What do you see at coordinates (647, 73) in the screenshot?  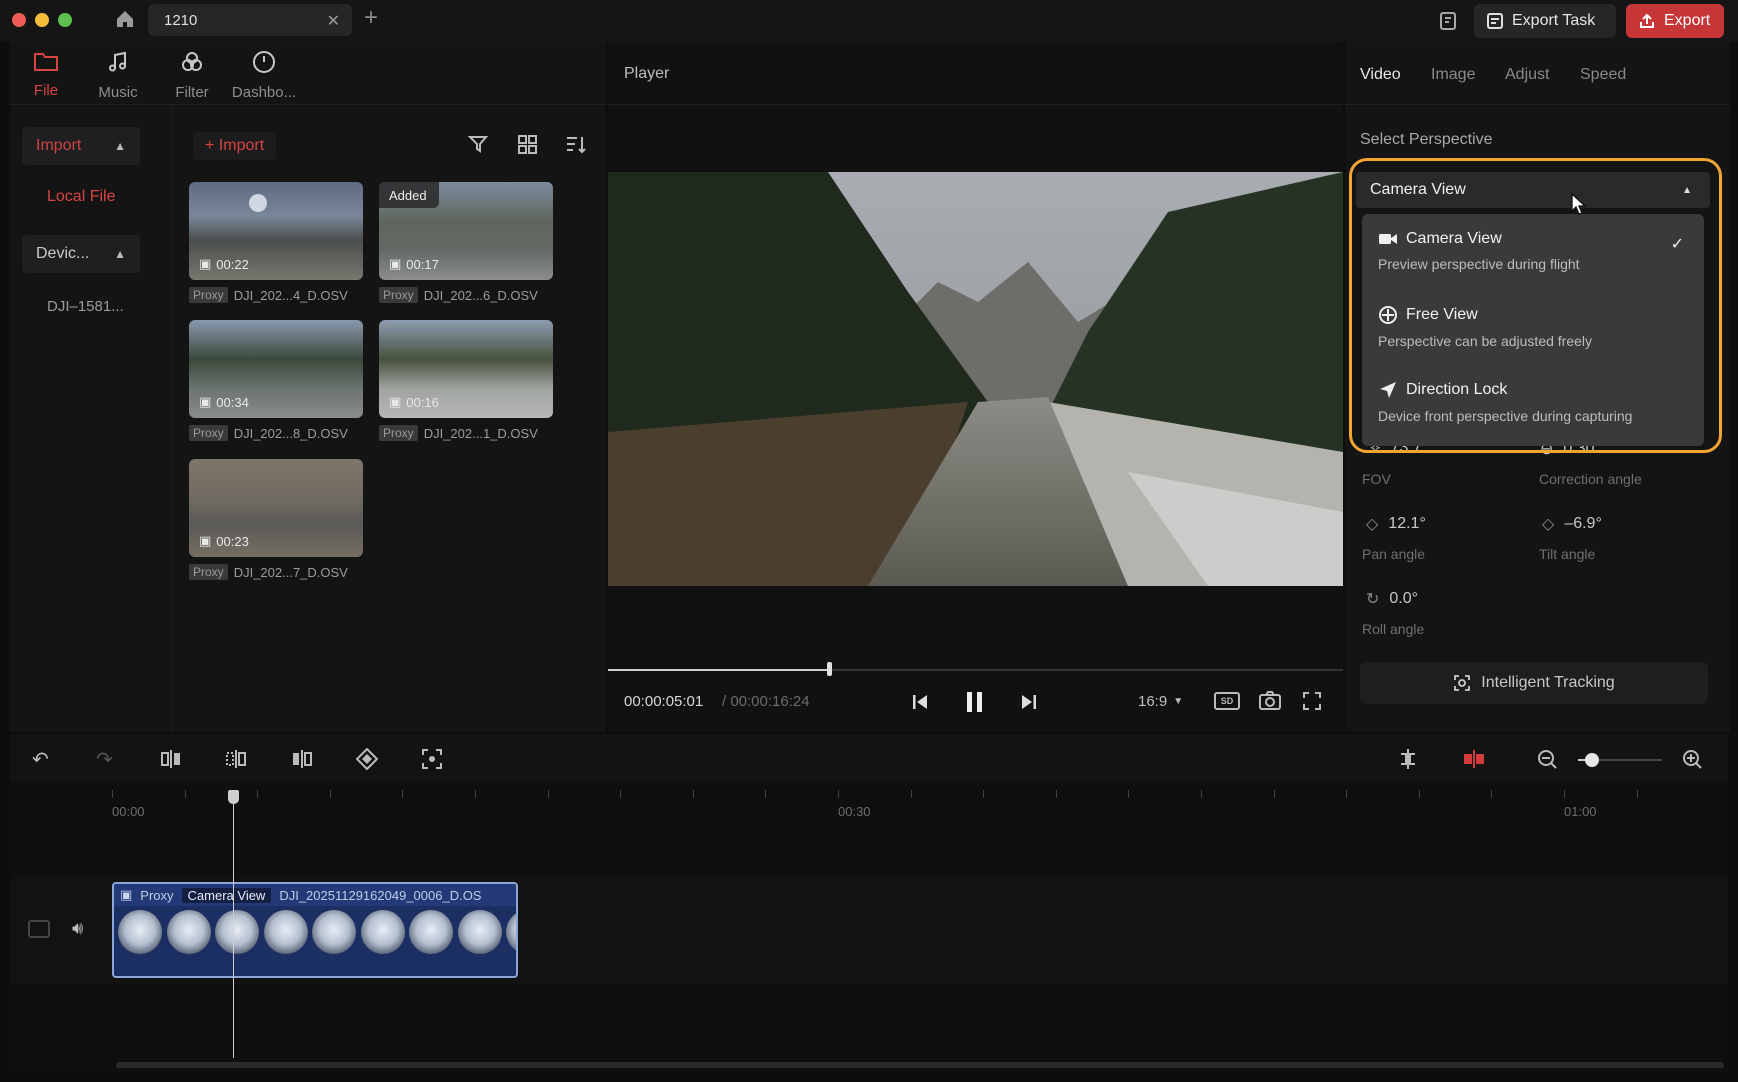 I see `player-title: Player` at bounding box center [647, 73].